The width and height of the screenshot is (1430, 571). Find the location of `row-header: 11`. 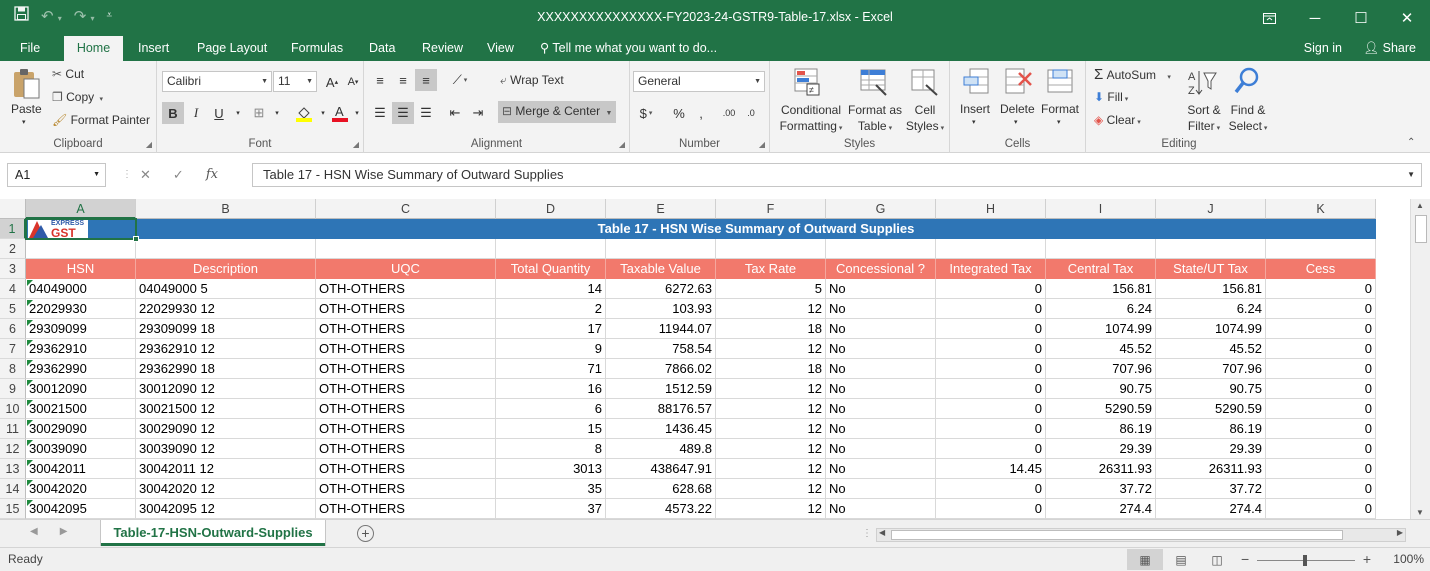

row-header: 11 is located at coordinates (13, 429).